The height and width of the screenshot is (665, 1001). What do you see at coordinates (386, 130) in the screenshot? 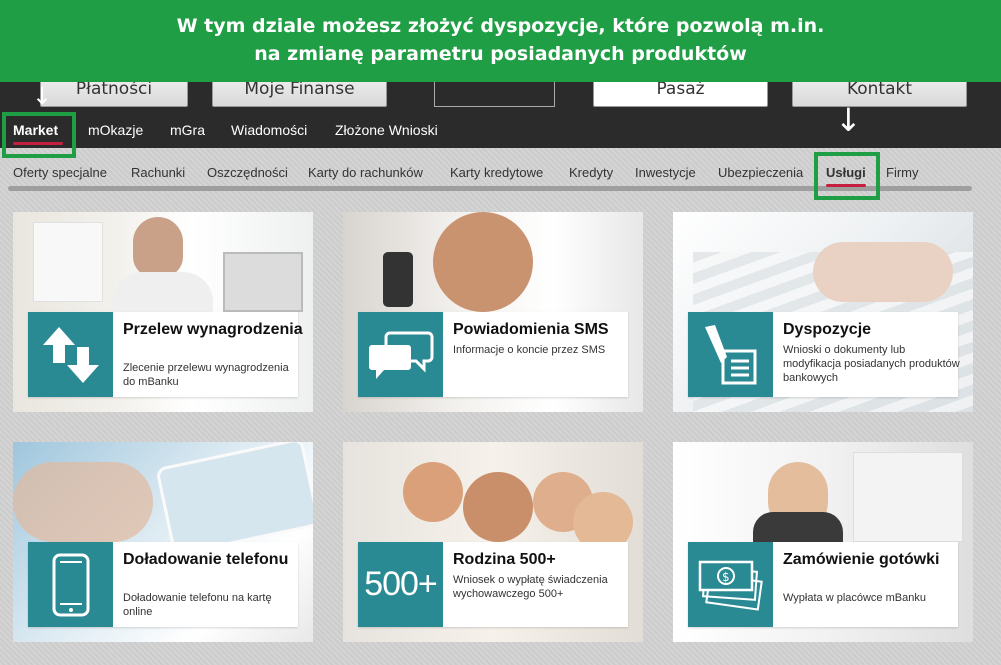
I see `nav-zlozone-wnioski: Złożone Wnioski` at bounding box center [386, 130].